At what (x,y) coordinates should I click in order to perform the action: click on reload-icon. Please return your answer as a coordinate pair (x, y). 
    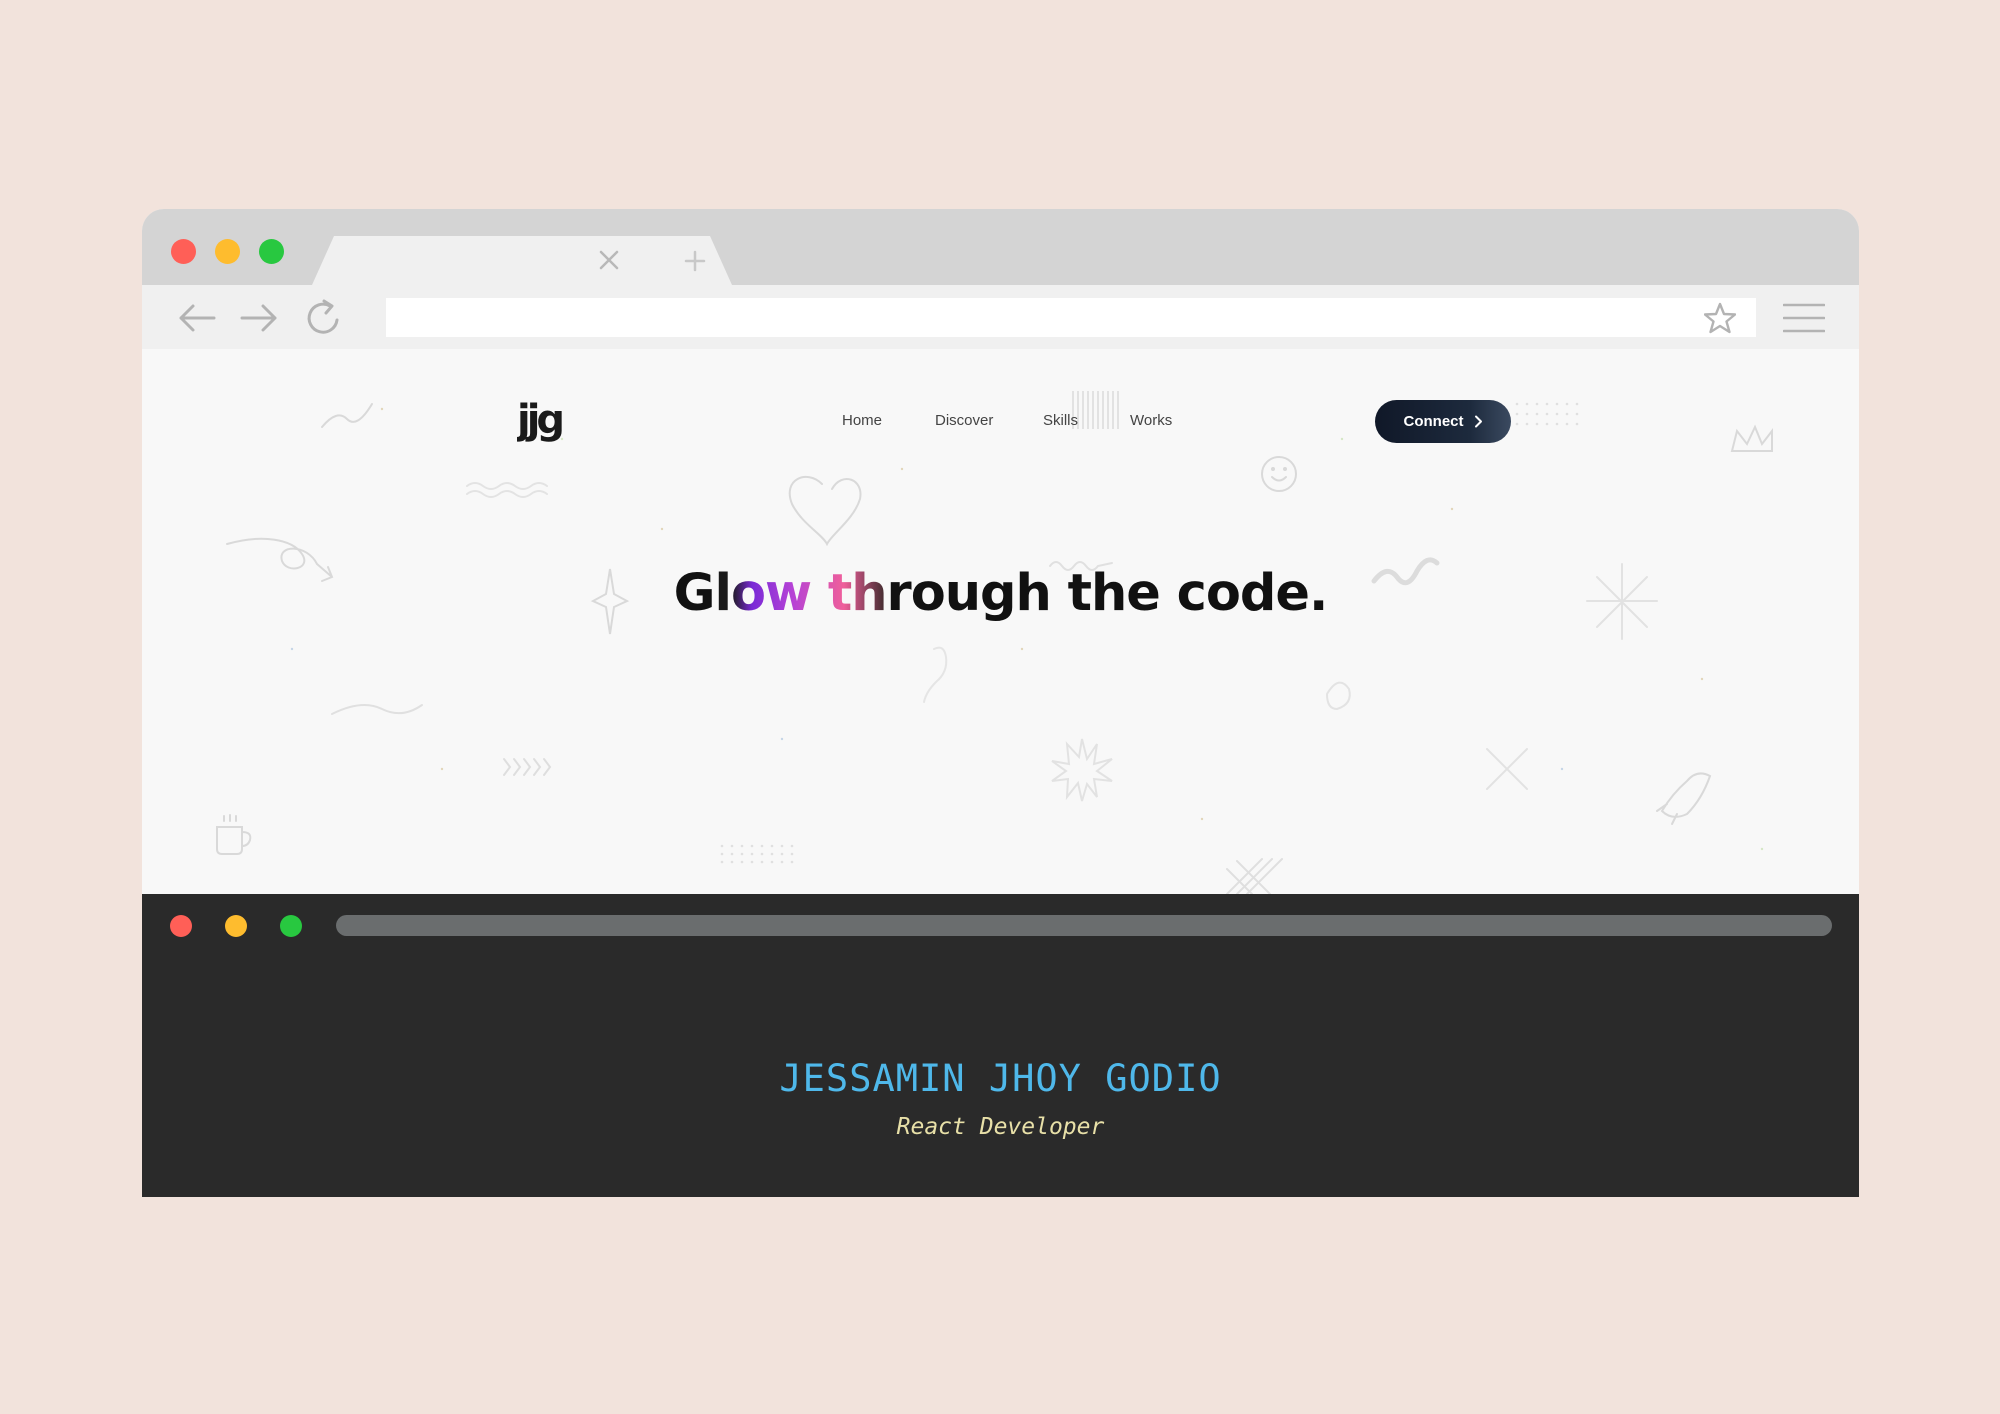
    Looking at the image, I should click on (323, 316).